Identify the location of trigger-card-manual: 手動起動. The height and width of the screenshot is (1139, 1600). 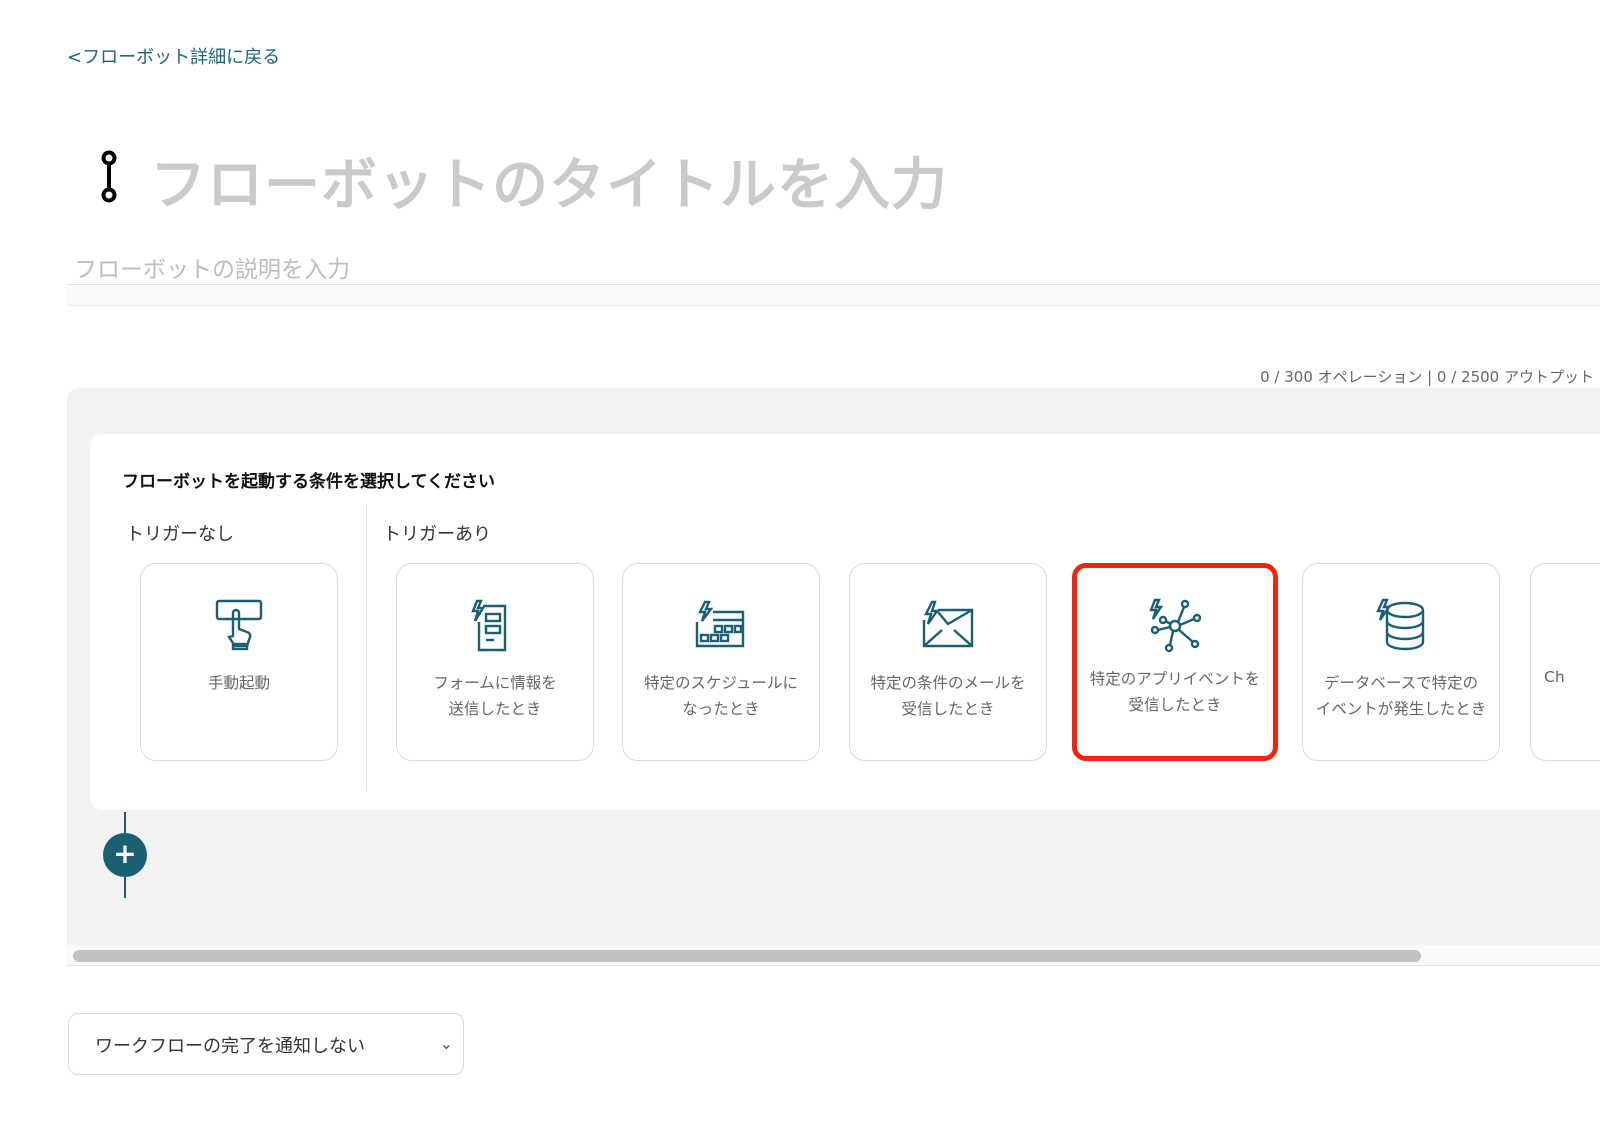
(239, 662).